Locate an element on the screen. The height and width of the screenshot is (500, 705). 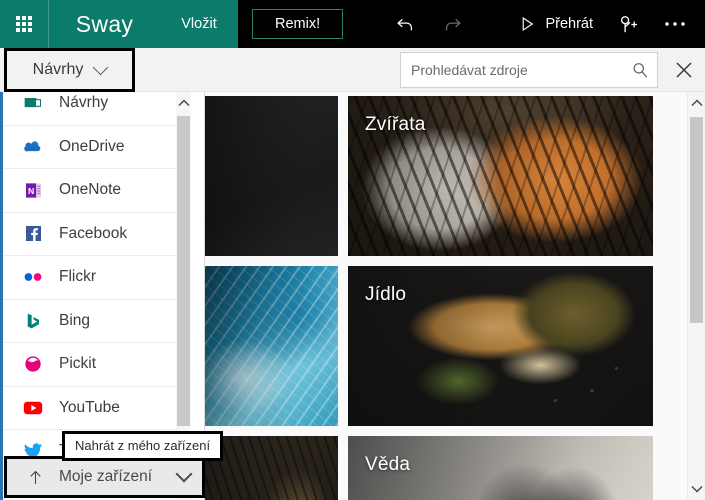
flickr-dots-icon is located at coordinates (33, 277).